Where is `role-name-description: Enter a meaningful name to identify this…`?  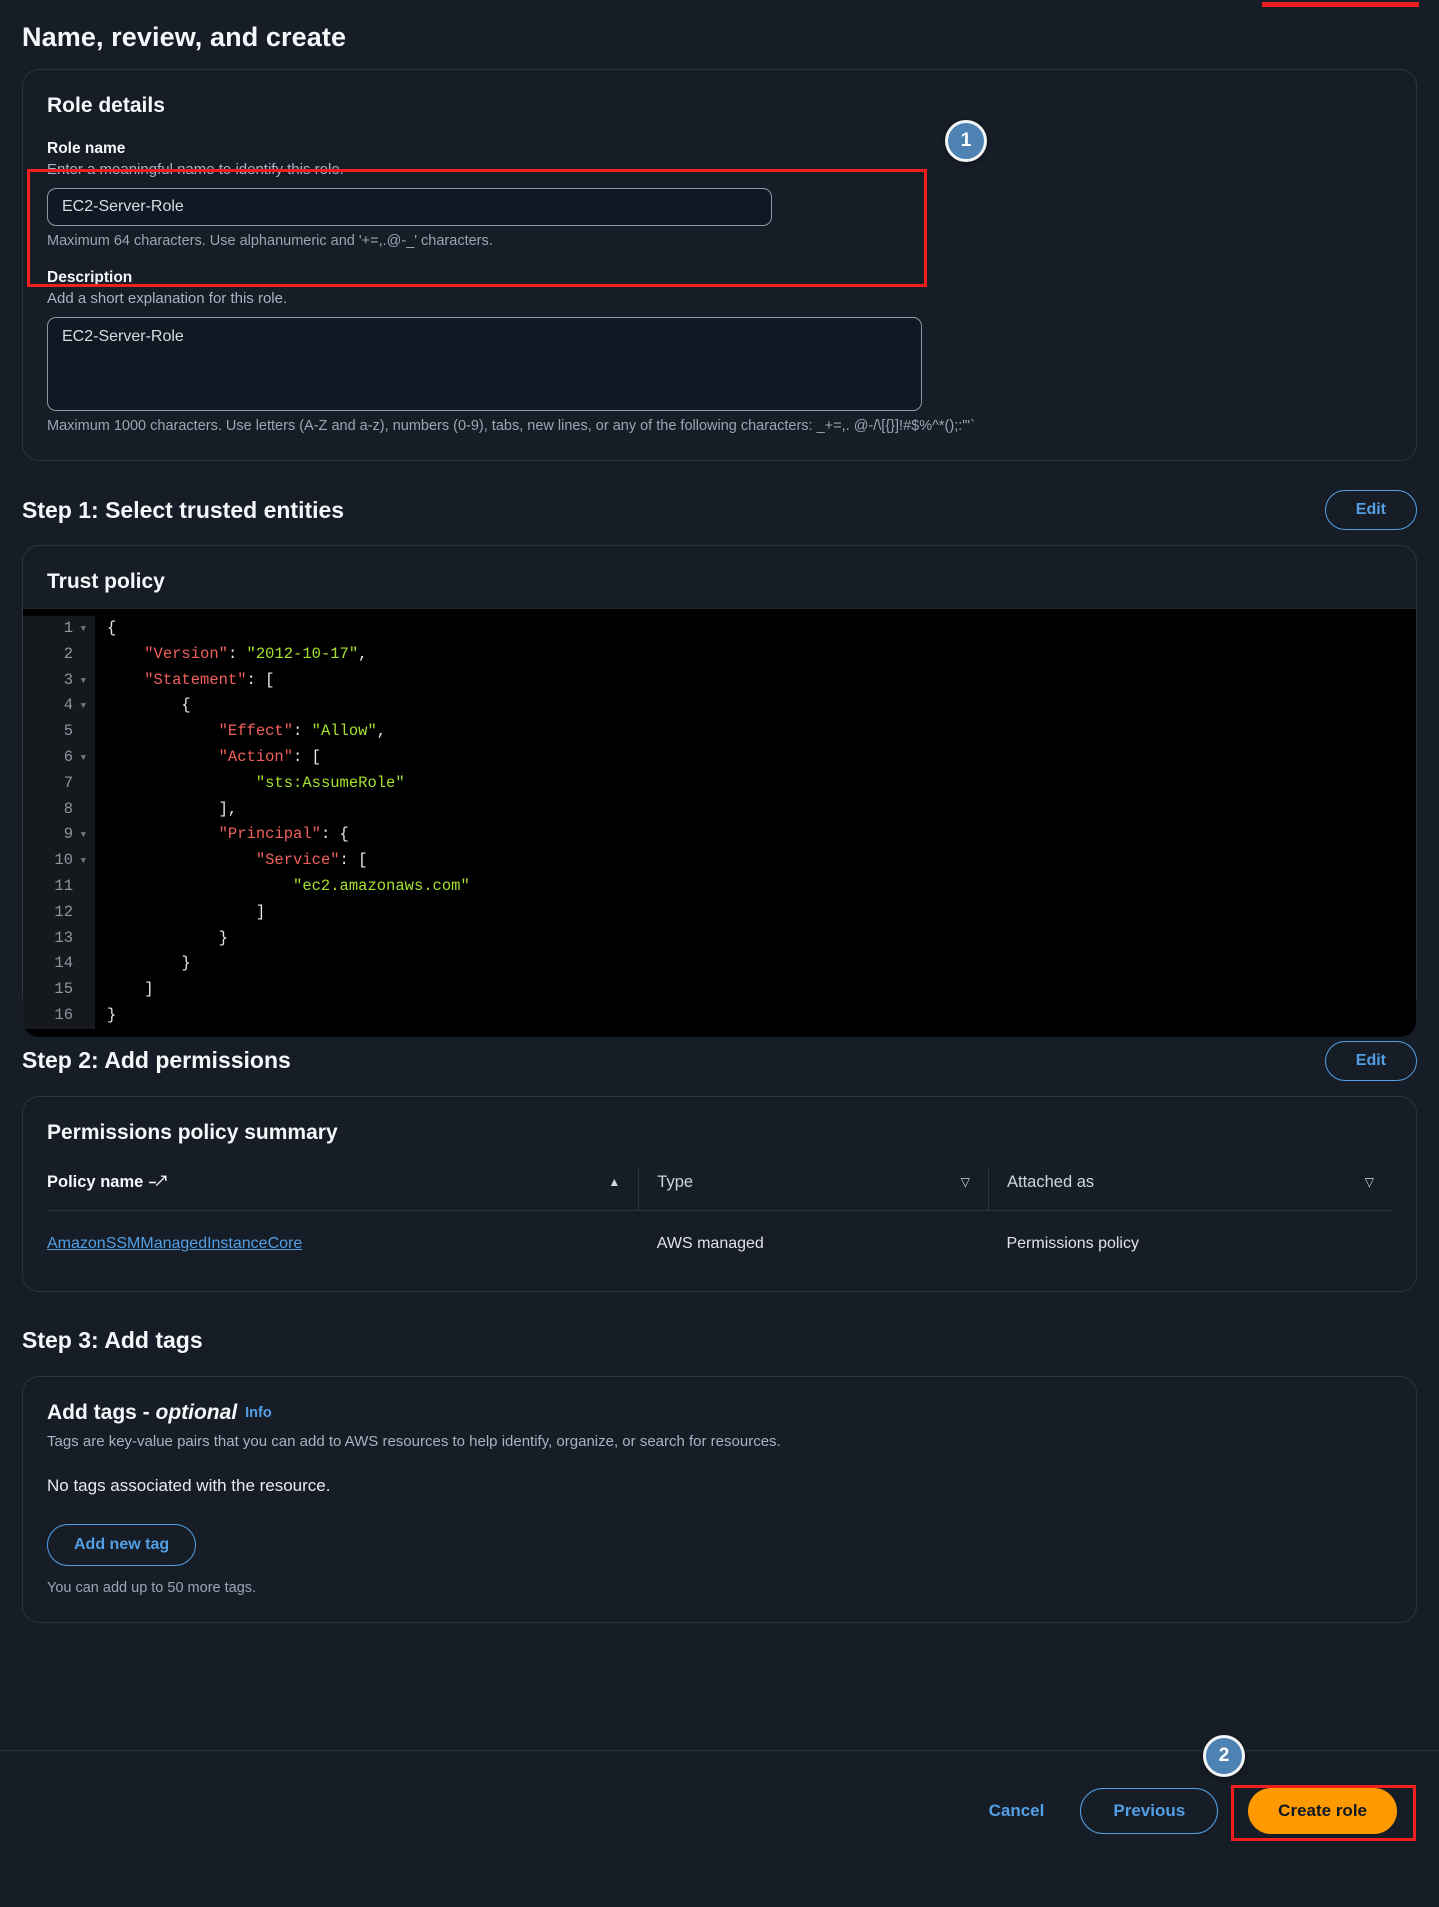
role-name-description: Enter a meaningful name to identify this… is located at coordinates (195, 169).